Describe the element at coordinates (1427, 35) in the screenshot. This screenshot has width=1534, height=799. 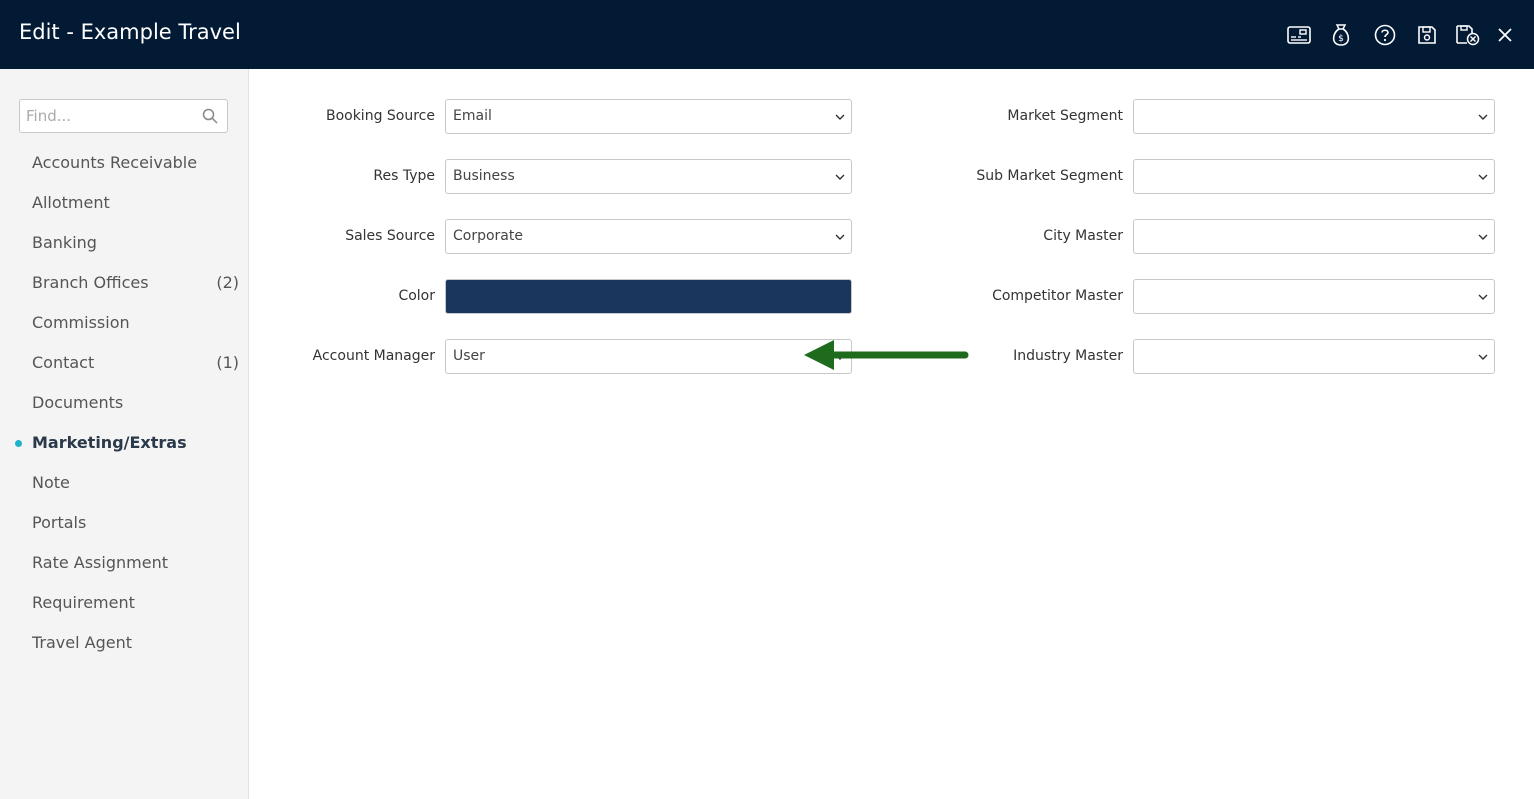
I see `save-icon` at that location.